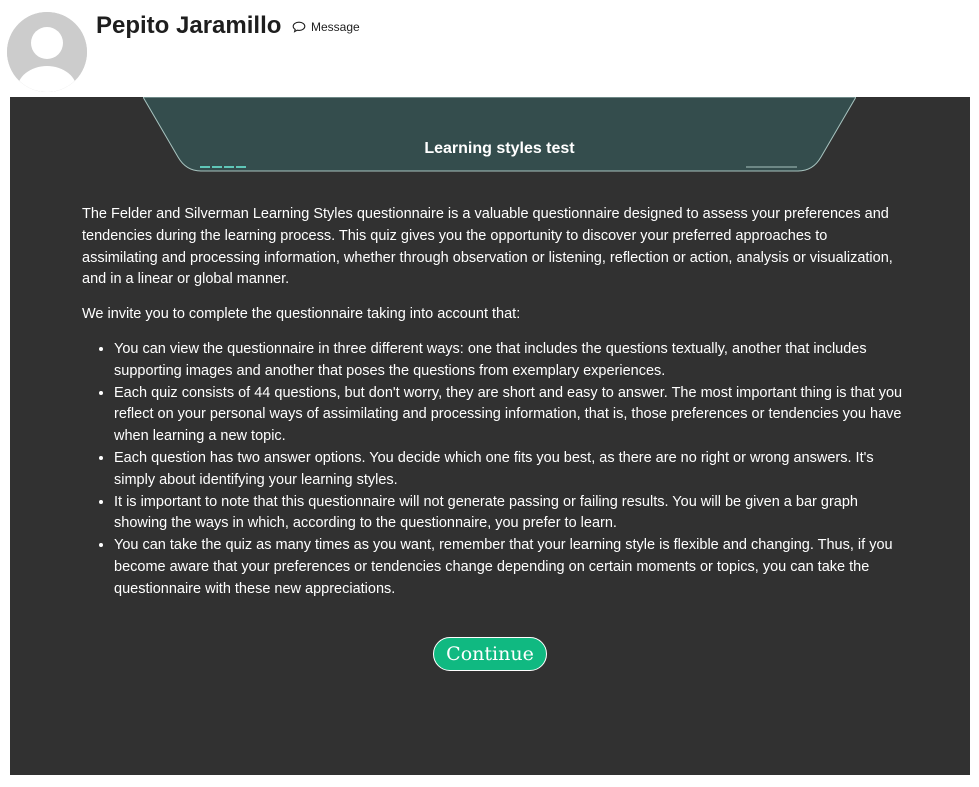 Image resolution: width=979 pixels, height=787 pixels. What do you see at coordinates (499, 148) in the screenshot?
I see `banner-title: Learning styles test` at bounding box center [499, 148].